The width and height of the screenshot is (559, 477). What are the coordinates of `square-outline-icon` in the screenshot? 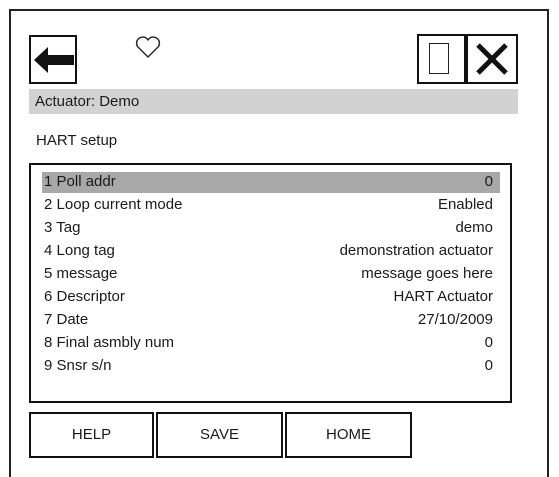 It's located at (439, 58).